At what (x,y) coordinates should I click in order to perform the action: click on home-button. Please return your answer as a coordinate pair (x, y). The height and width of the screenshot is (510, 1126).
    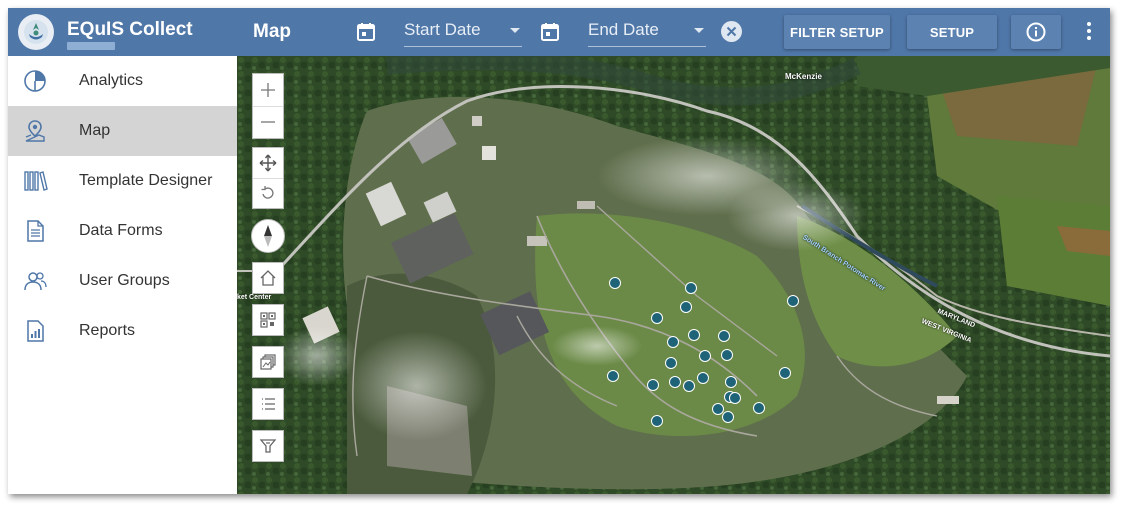
    Looking at the image, I should click on (268, 278).